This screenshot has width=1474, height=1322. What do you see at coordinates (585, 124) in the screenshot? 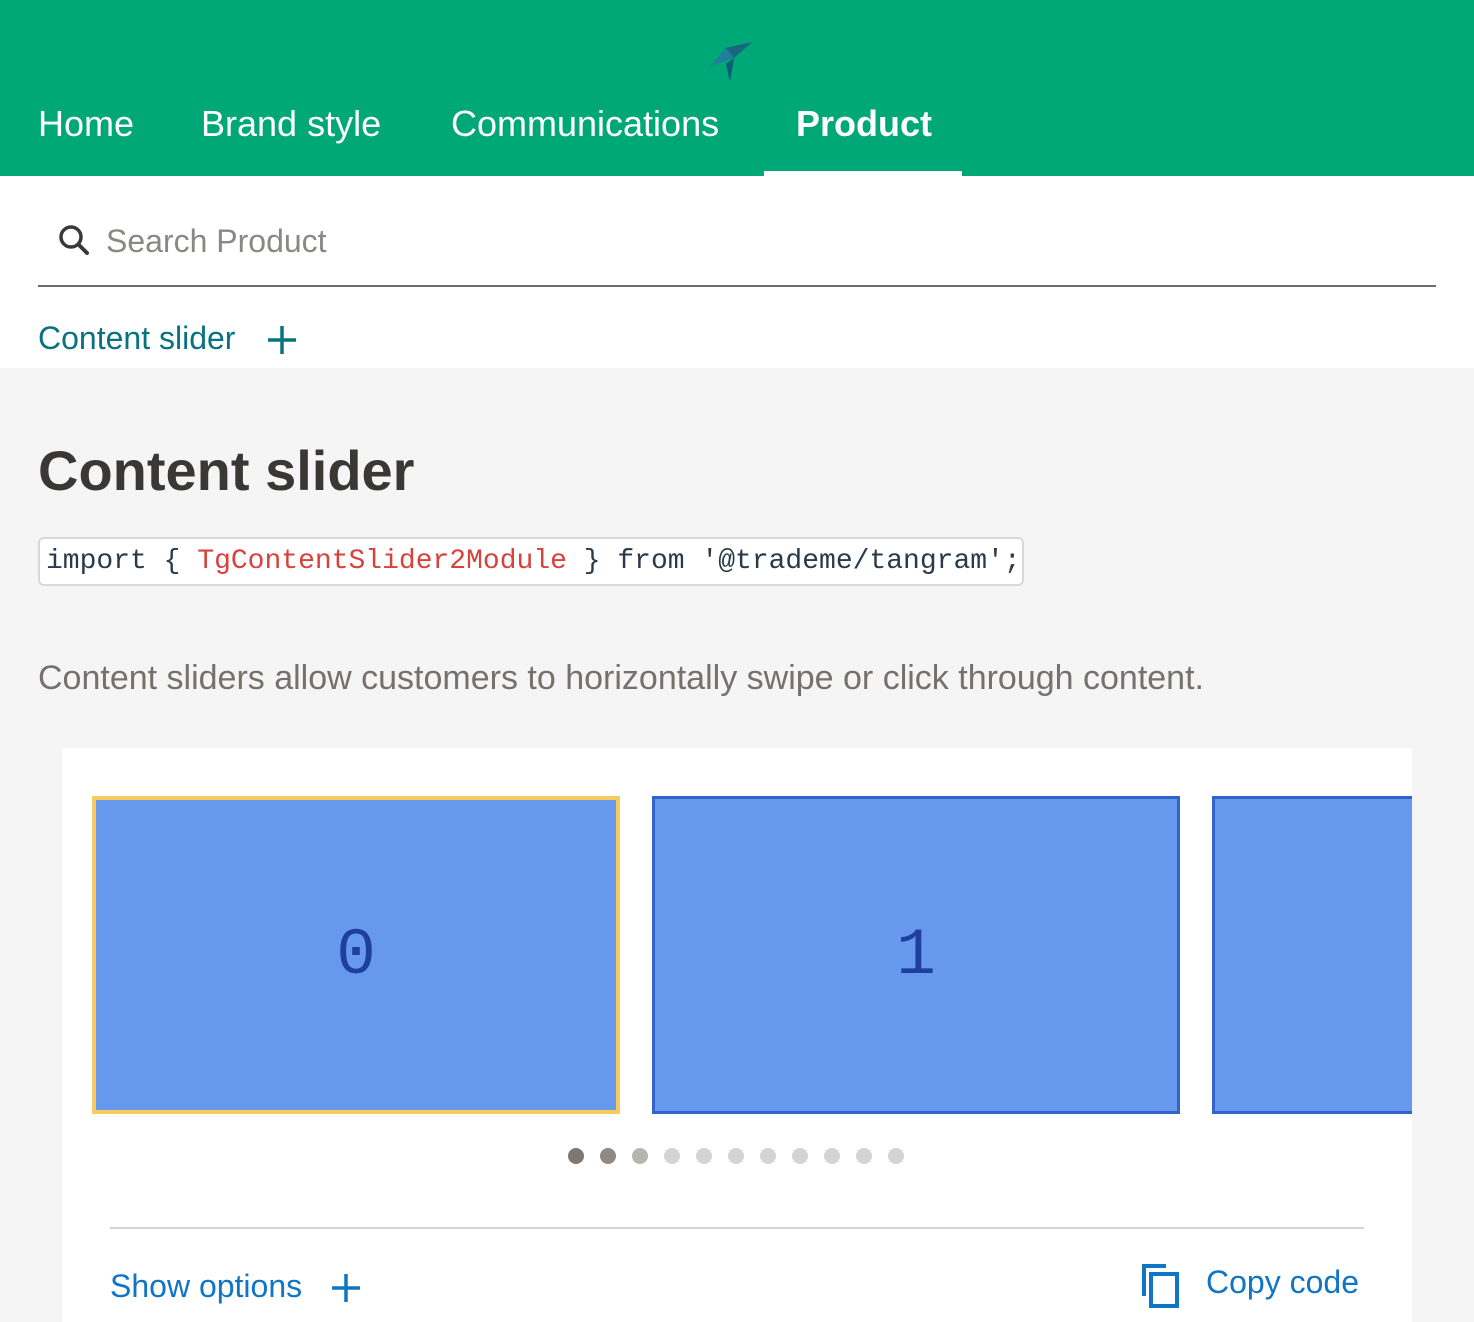
I see `nav-item-communications: Communications` at bounding box center [585, 124].